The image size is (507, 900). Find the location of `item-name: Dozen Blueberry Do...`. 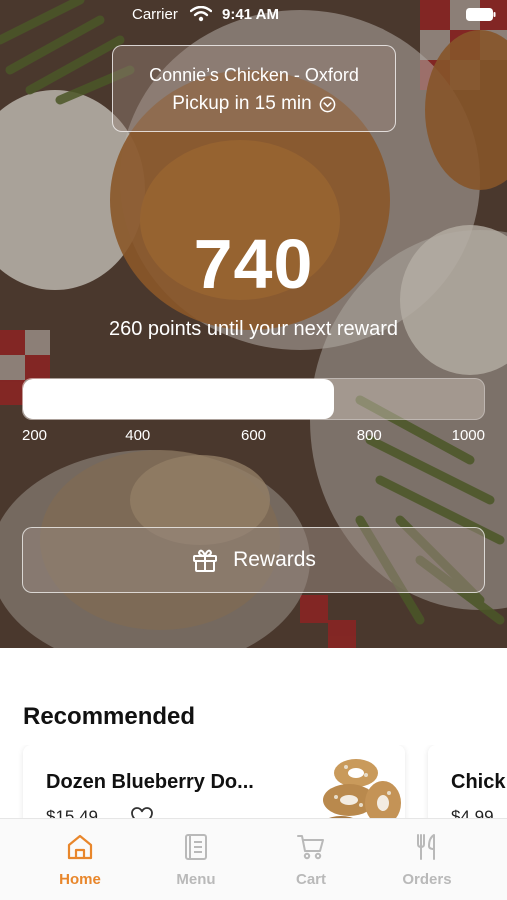

item-name: Dozen Blueberry Do... is located at coordinates (150, 782).